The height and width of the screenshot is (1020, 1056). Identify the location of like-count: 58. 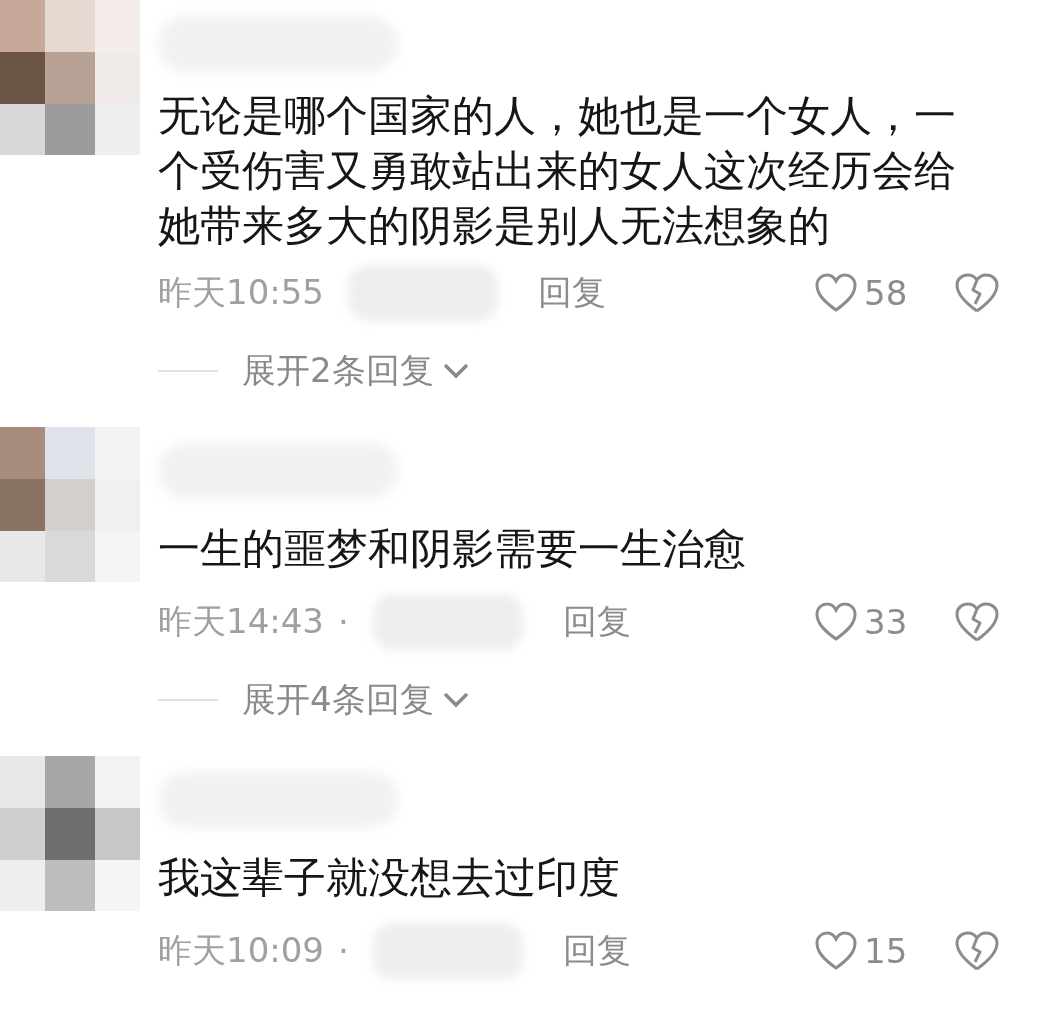
(886, 293).